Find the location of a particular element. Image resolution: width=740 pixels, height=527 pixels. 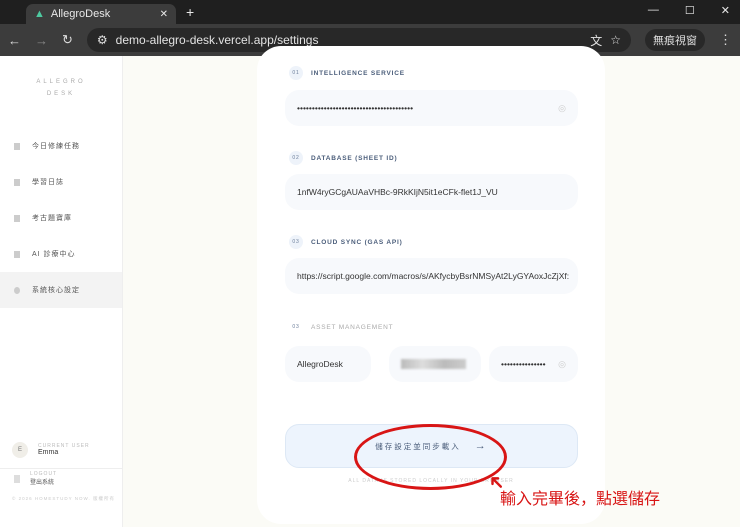

logo: ALLEGRO DESK is located at coordinates (61, 88).